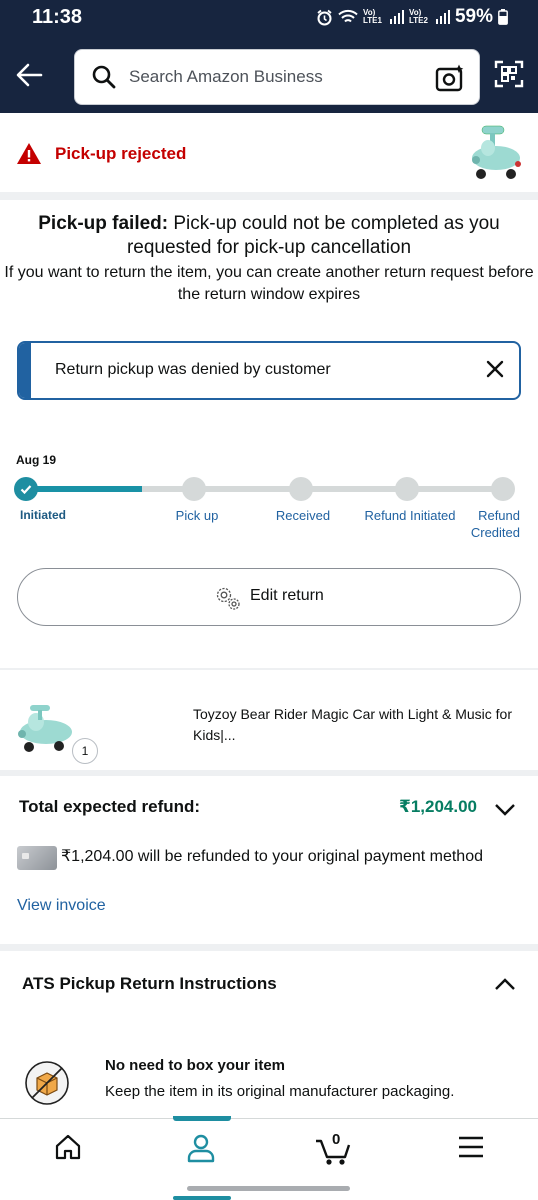 The height and width of the screenshot is (1200, 538). Describe the element at coordinates (410, 515) in the screenshot. I see `step-label-refund-initiated: Refund Initiated` at that location.